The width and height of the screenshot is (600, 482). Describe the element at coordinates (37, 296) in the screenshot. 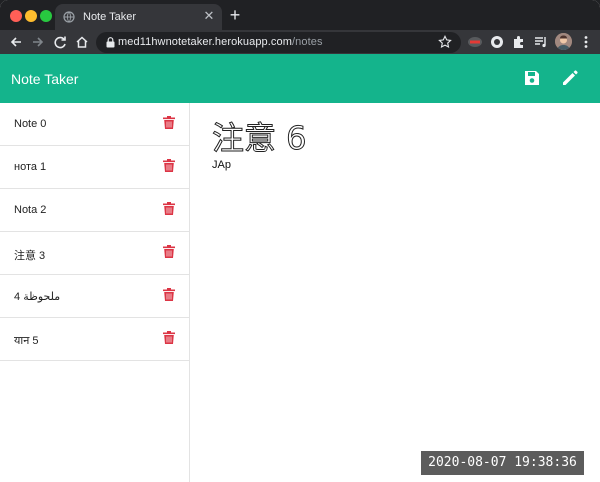

I see `note-title-label: 4 ملحوظة` at that location.